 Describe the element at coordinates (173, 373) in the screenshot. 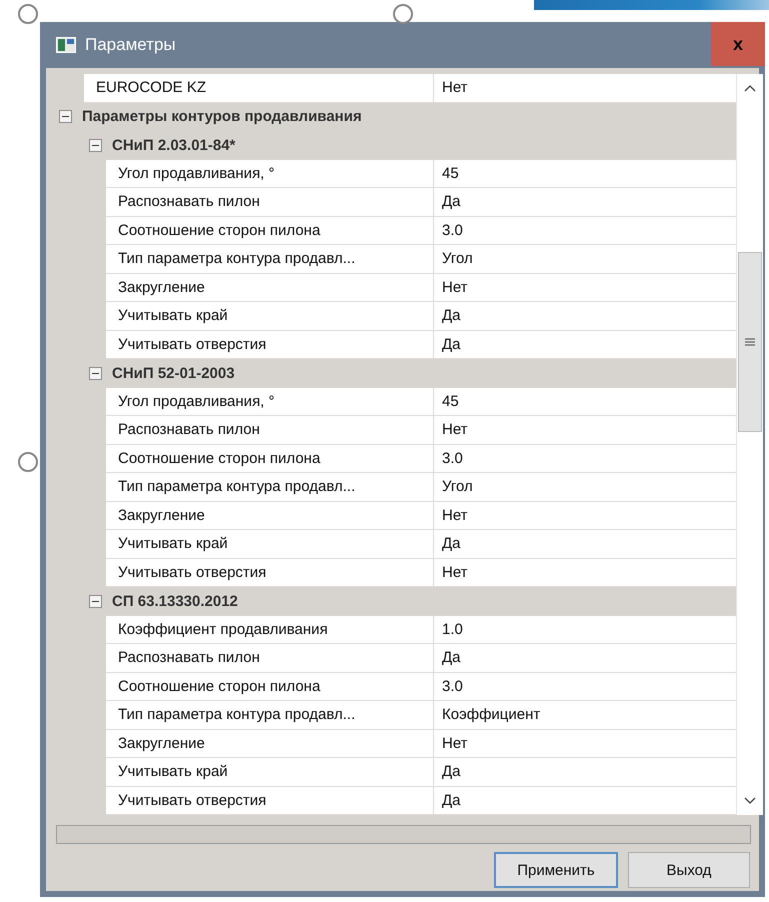

I see `category-label: СНиП 52-01-2003` at that location.